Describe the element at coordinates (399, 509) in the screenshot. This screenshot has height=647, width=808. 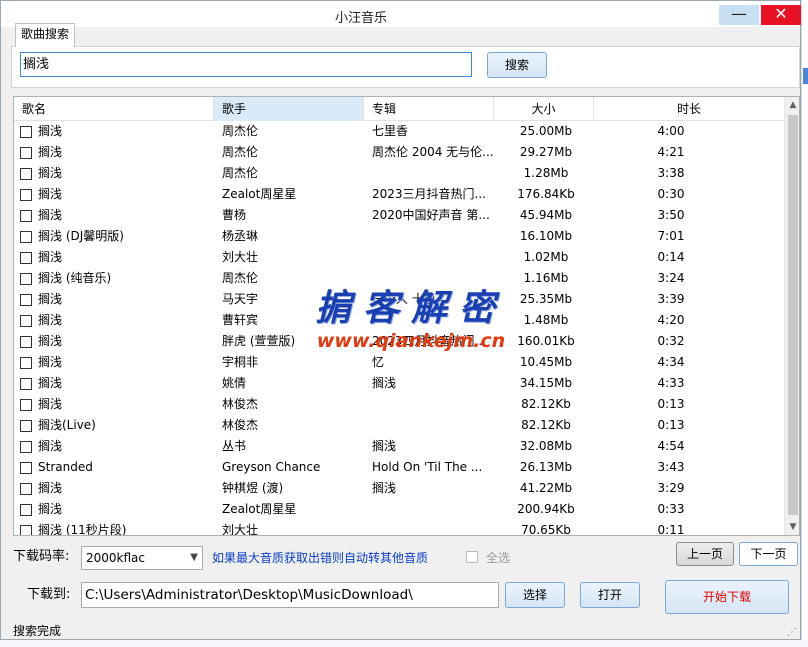
I see `table-row: 搁浅 Zealot周星星 200.94Kb 0:33` at that location.